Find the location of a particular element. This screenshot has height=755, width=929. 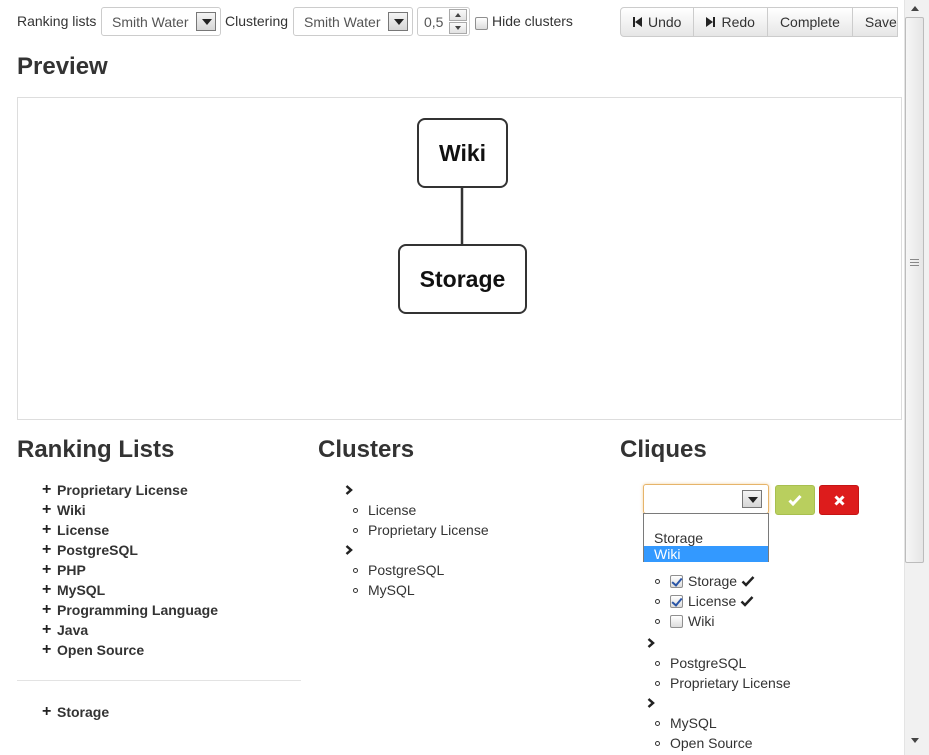

clique-checklist: Storage License Wiki is located at coordinates (705, 601).